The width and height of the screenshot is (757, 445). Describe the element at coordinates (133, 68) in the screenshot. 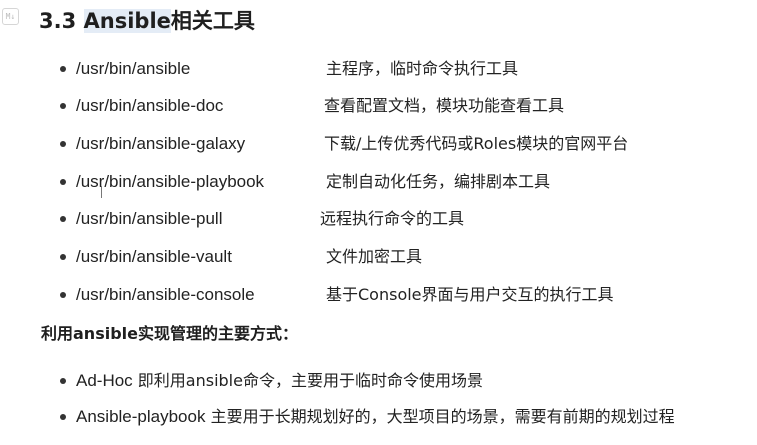

I see `tool-path: /usr/bin/ansible` at that location.